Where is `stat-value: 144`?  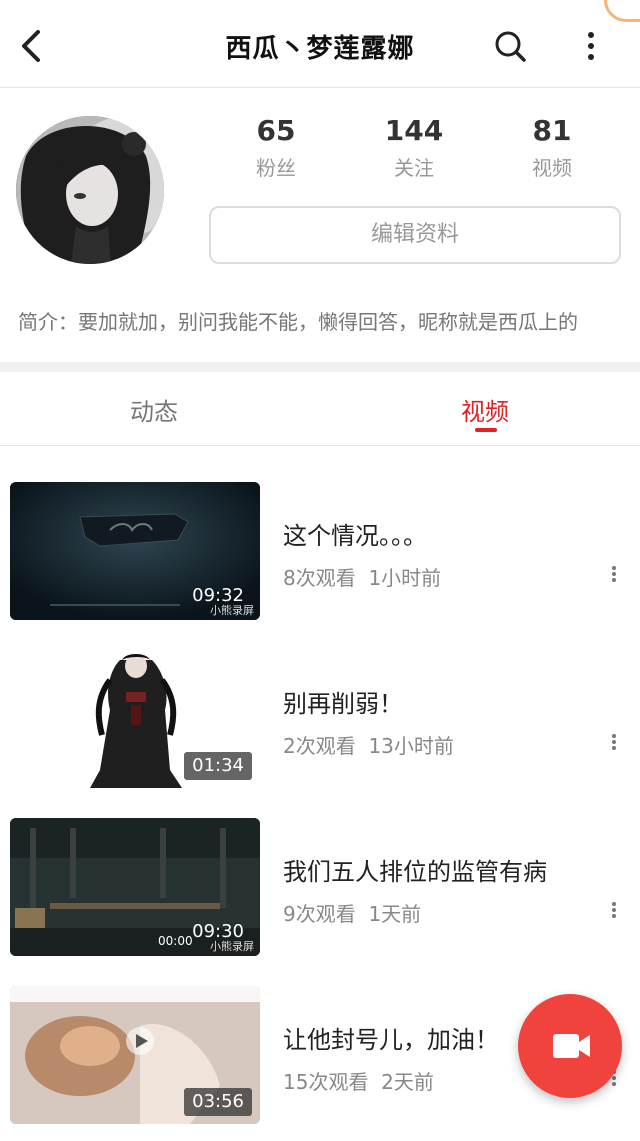 stat-value: 144 is located at coordinates (414, 130).